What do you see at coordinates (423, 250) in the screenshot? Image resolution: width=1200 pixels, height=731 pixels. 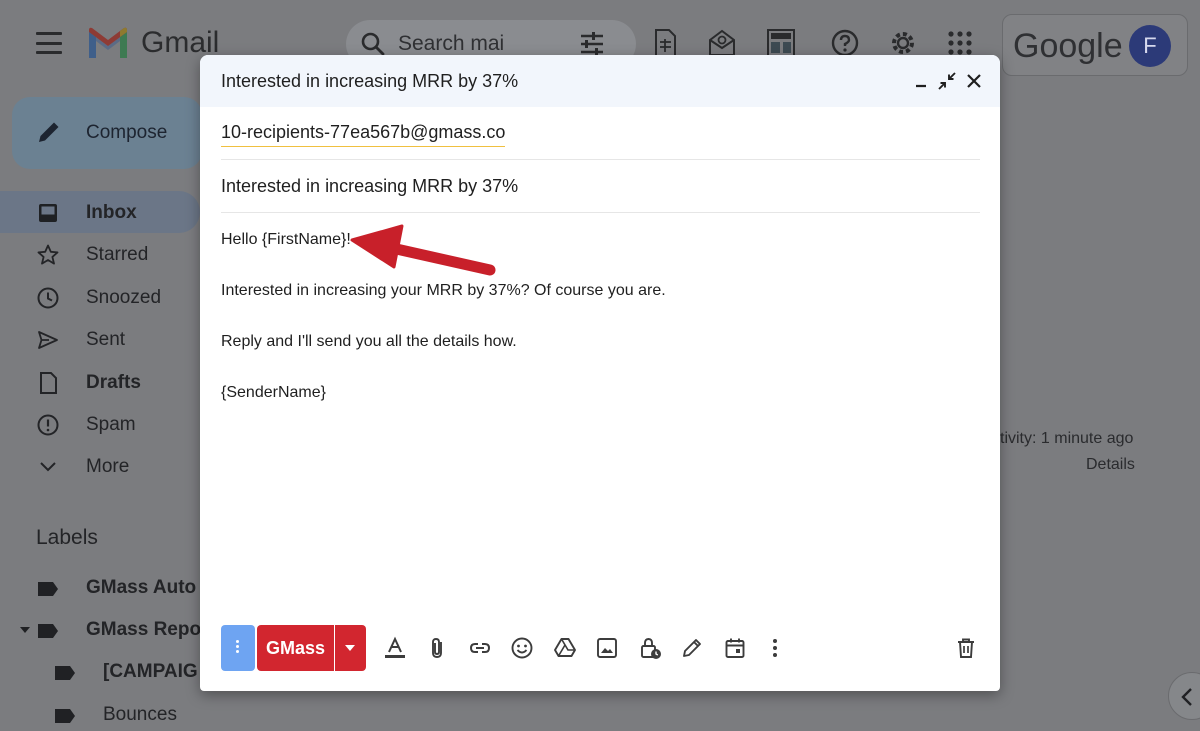 I see `annotation-arrow-icon` at bounding box center [423, 250].